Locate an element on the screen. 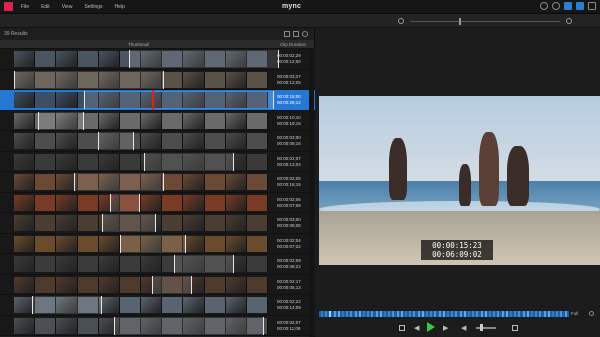  clip-row: 00:00:15;00 00:00:29;12 is located at coordinates (157, 100).